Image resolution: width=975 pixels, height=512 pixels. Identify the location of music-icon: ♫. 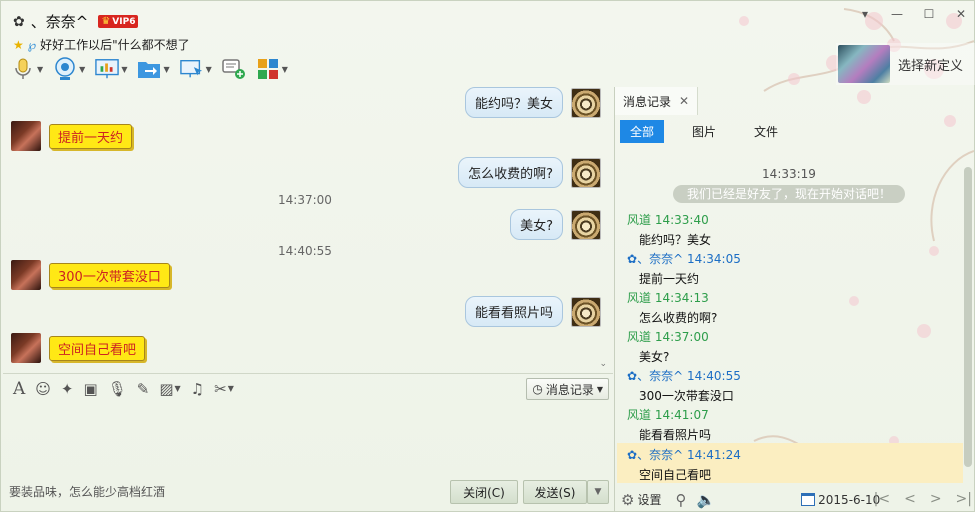
(197, 389).